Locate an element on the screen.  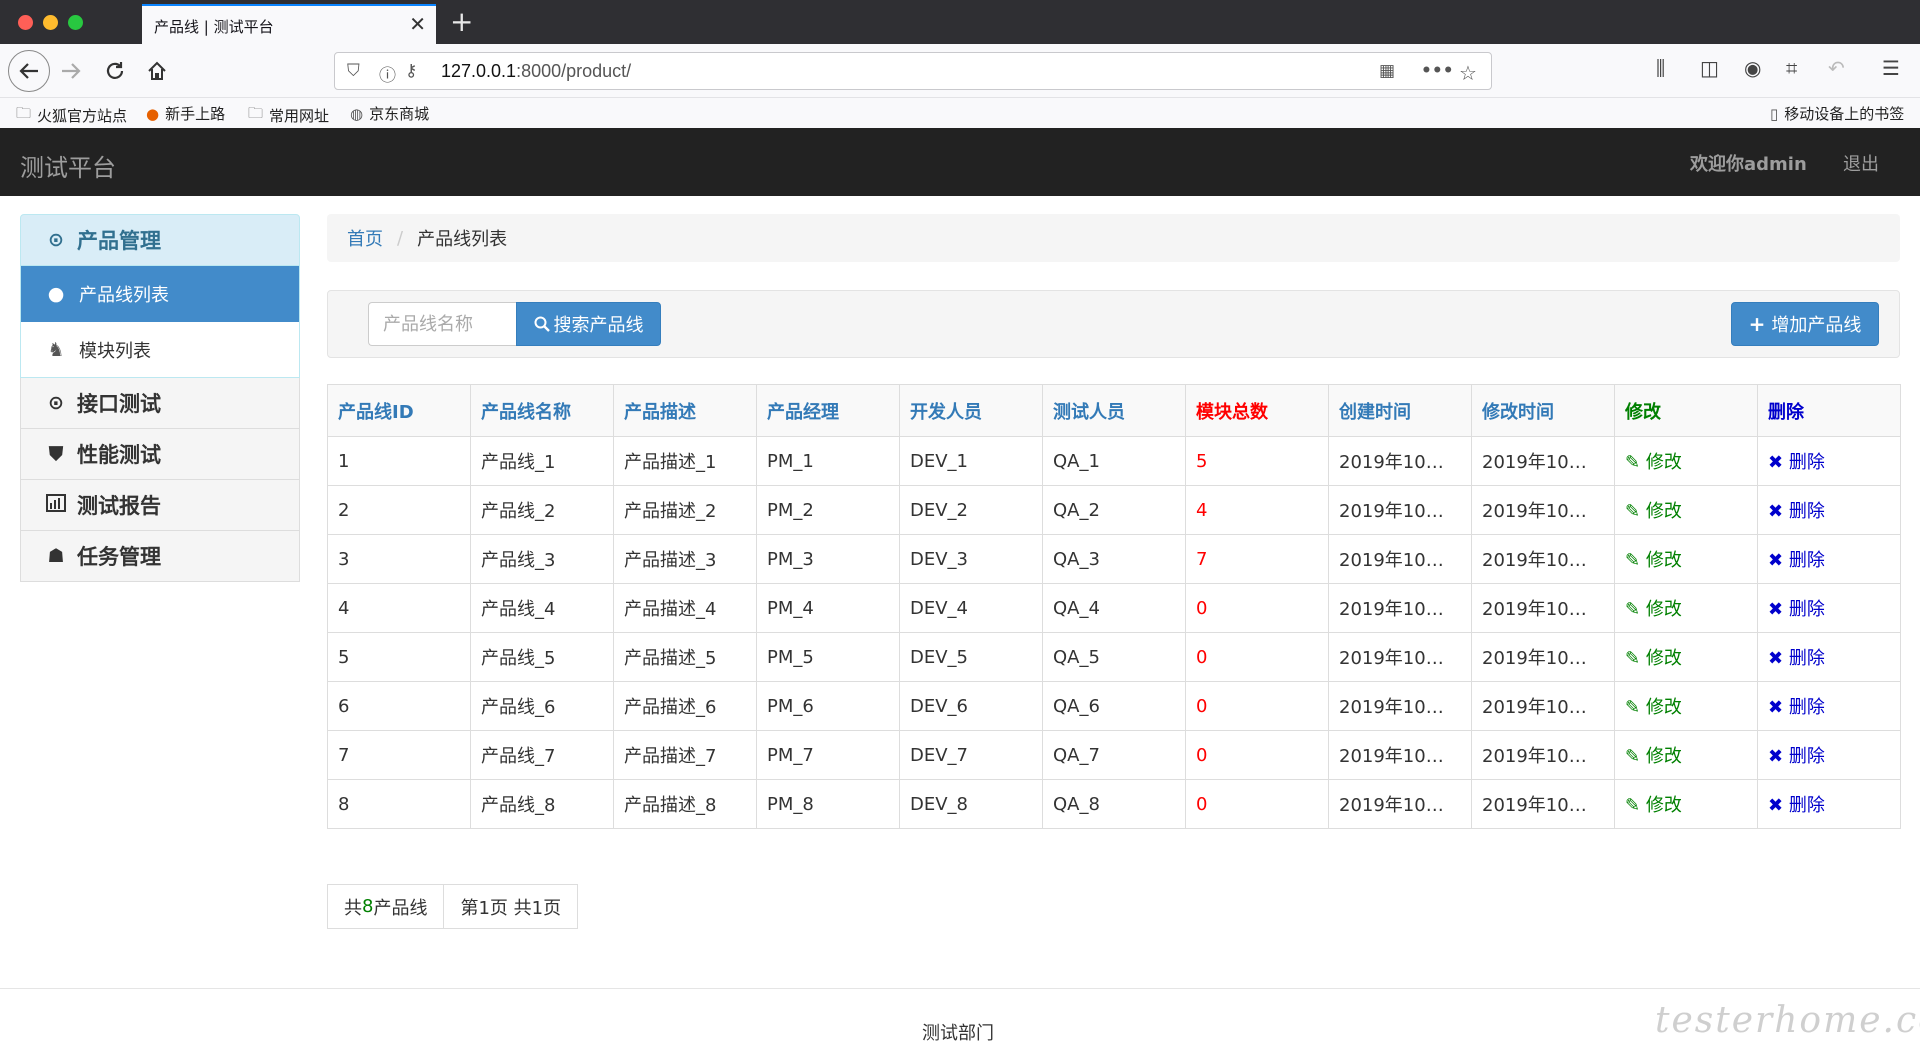
table-cell: 产品线_6 is located at coordinates (542, 706).